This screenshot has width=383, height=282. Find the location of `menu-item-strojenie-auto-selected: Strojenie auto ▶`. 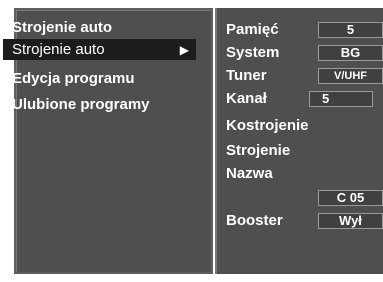

menu-item-strojenie-auto-selected: Strojenie auto ▶ is located at coordinates (99, 49).